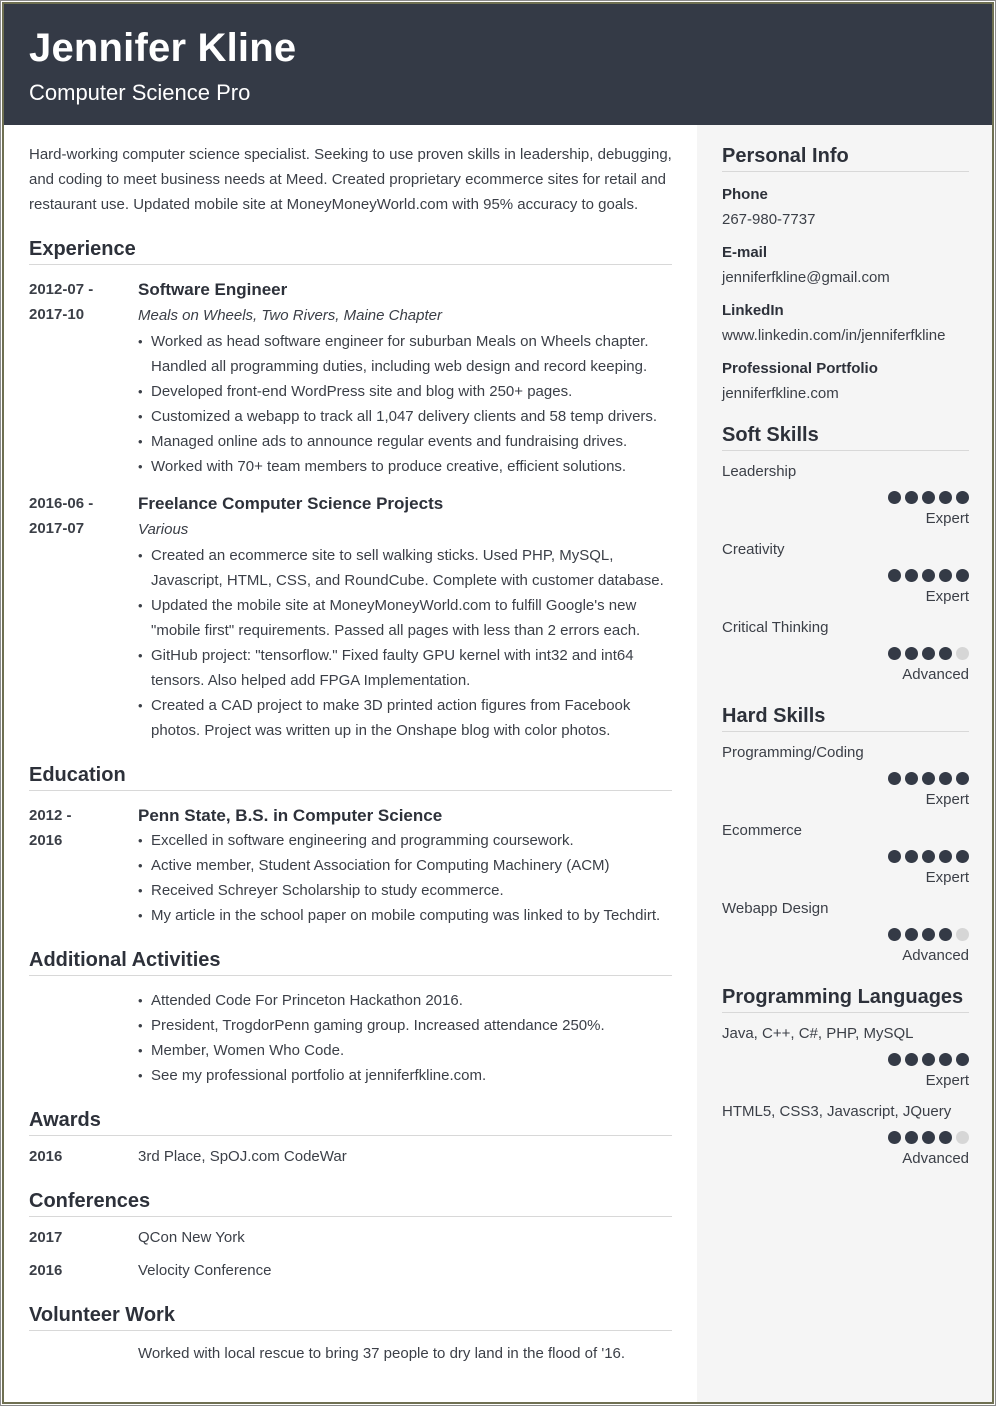 The height and width of the screenshot is (1406, 996). What do you see at coordinates (61, 289) in the screenshot?
I see `date-start: 2012-07 -` at bounding box center [61, 289].